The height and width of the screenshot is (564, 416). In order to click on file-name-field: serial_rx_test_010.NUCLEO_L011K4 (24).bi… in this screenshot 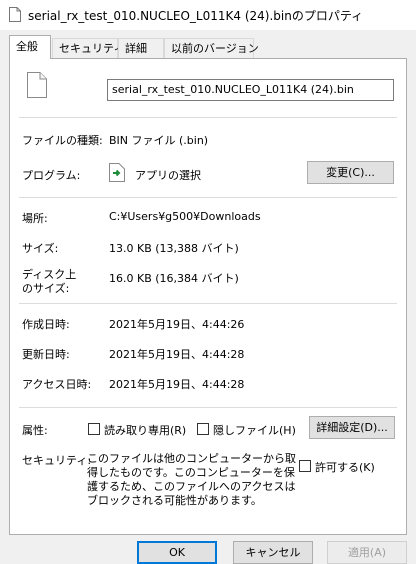, I will do `click(250, 90)`.